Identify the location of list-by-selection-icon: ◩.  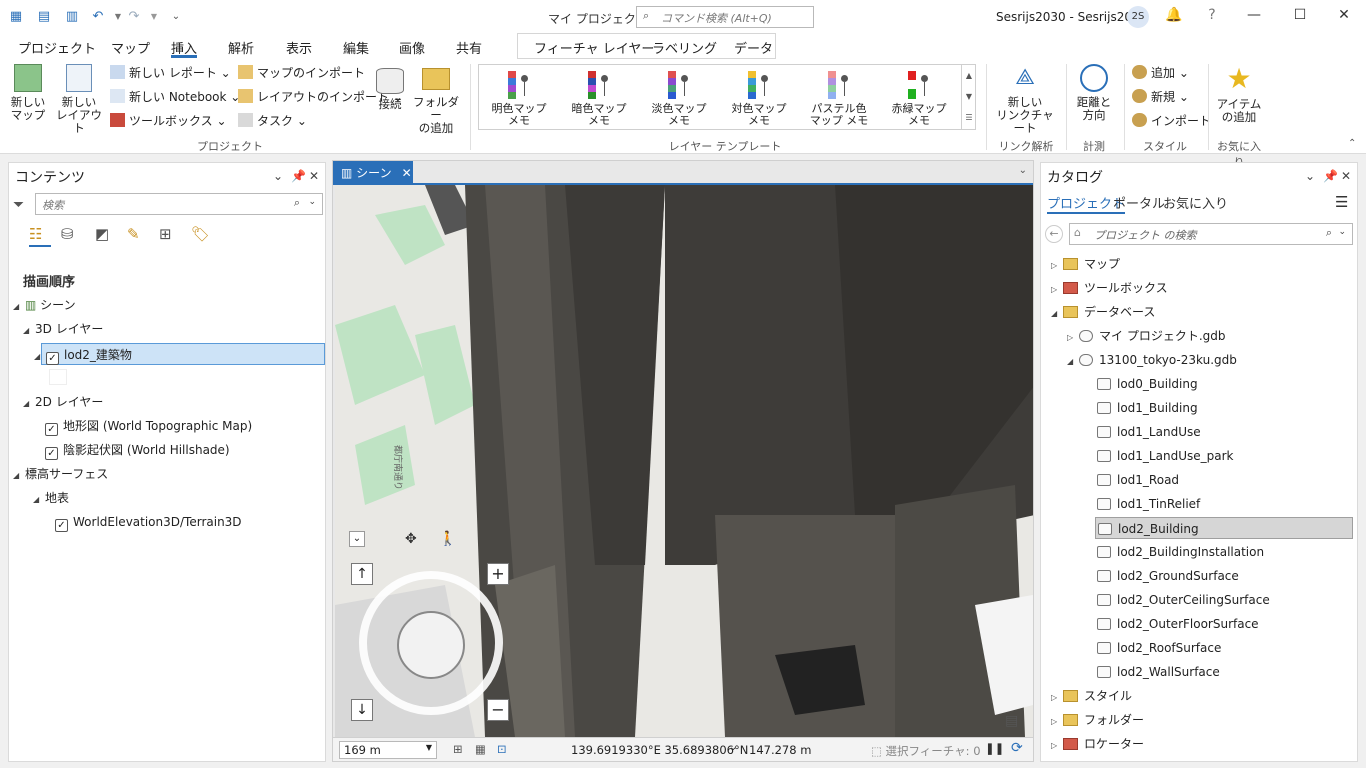
(102, 234).